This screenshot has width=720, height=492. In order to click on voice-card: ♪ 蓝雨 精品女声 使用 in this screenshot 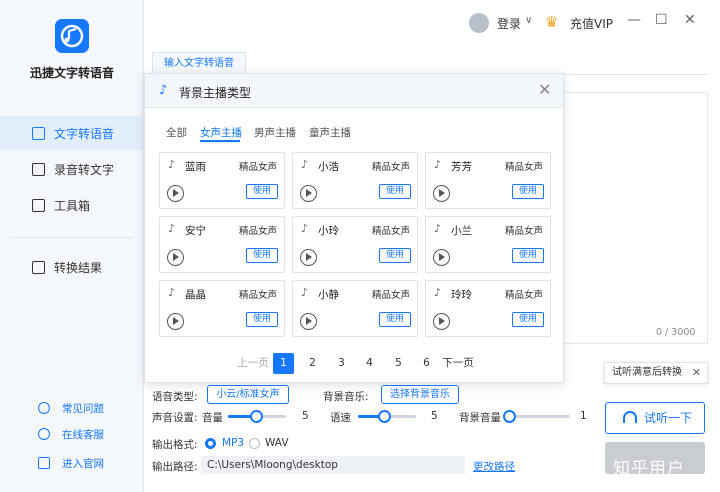, I will do `click(222, 180)`.